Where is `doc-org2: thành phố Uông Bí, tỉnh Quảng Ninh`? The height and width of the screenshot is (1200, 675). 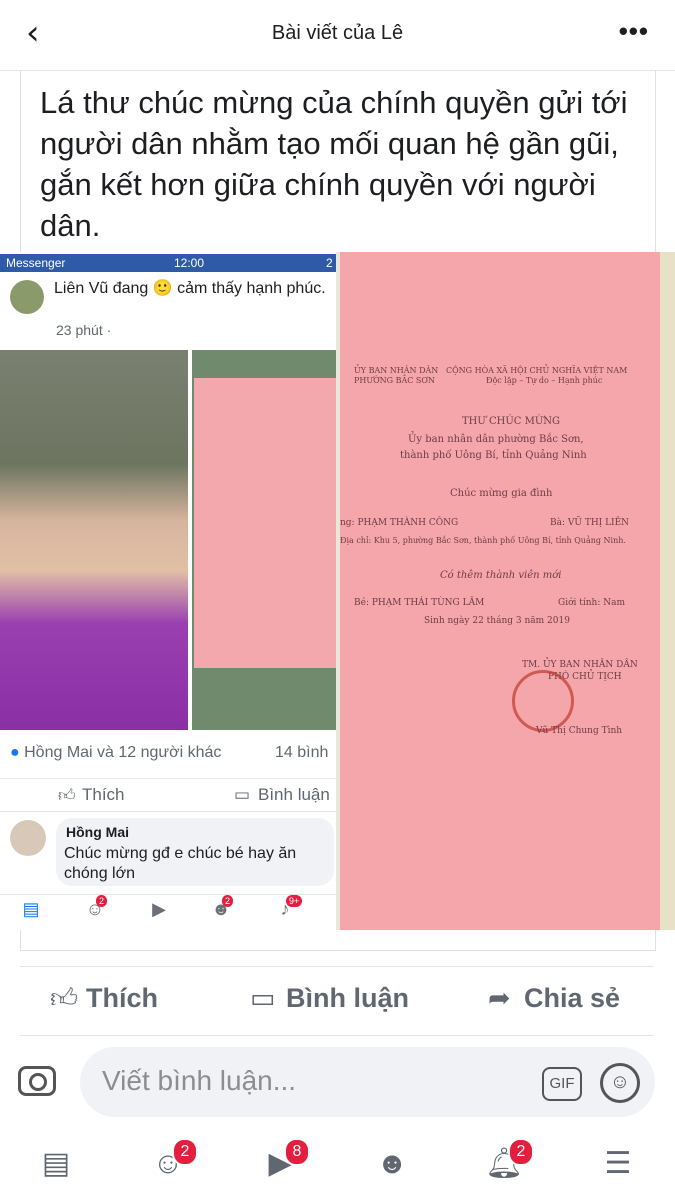
doc-org2: thành phố Uông Bí, tỉnh Quảng Ninh is located at coordinates (493, 455).